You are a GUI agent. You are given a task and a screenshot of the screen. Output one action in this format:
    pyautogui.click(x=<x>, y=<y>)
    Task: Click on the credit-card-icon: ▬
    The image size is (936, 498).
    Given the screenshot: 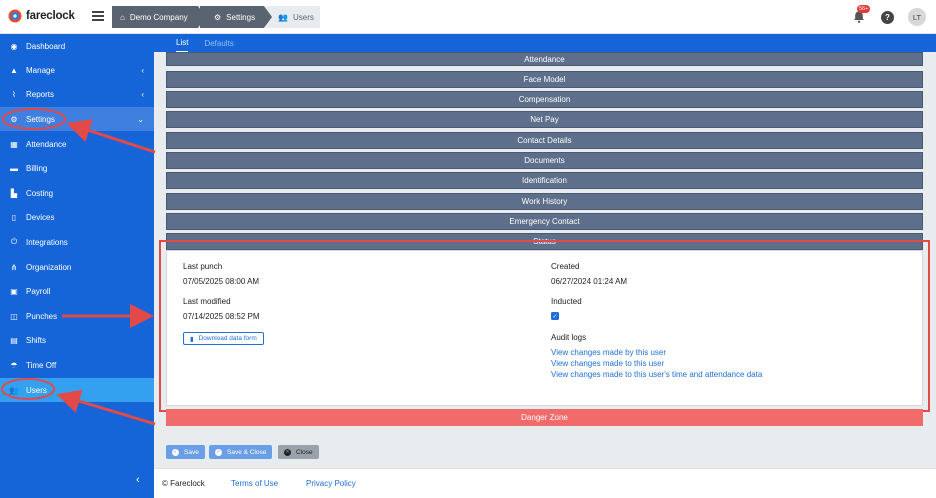 What is the action you would take?
    pyautogui.click(x=14, y=168)
    